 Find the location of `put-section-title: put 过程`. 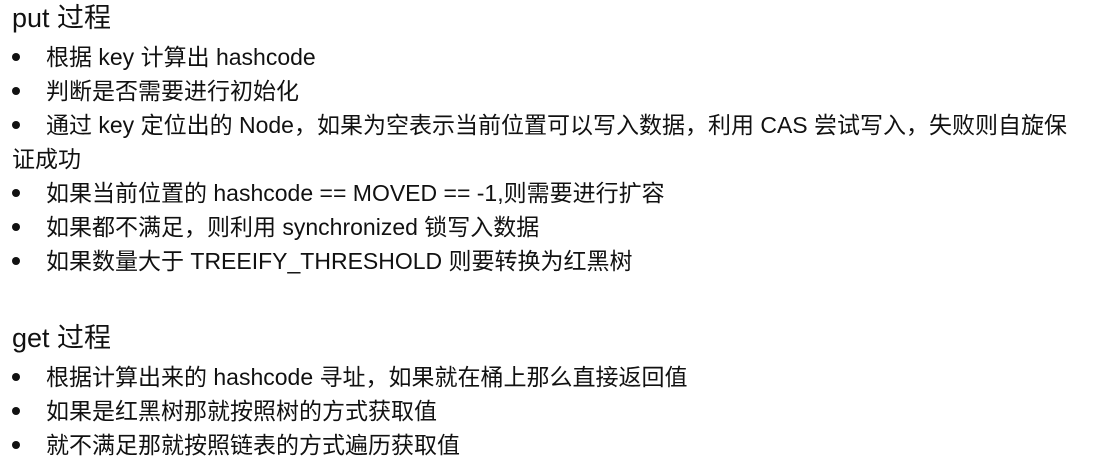

put-section-title: put 过程 is located at coordinates (62, 18).